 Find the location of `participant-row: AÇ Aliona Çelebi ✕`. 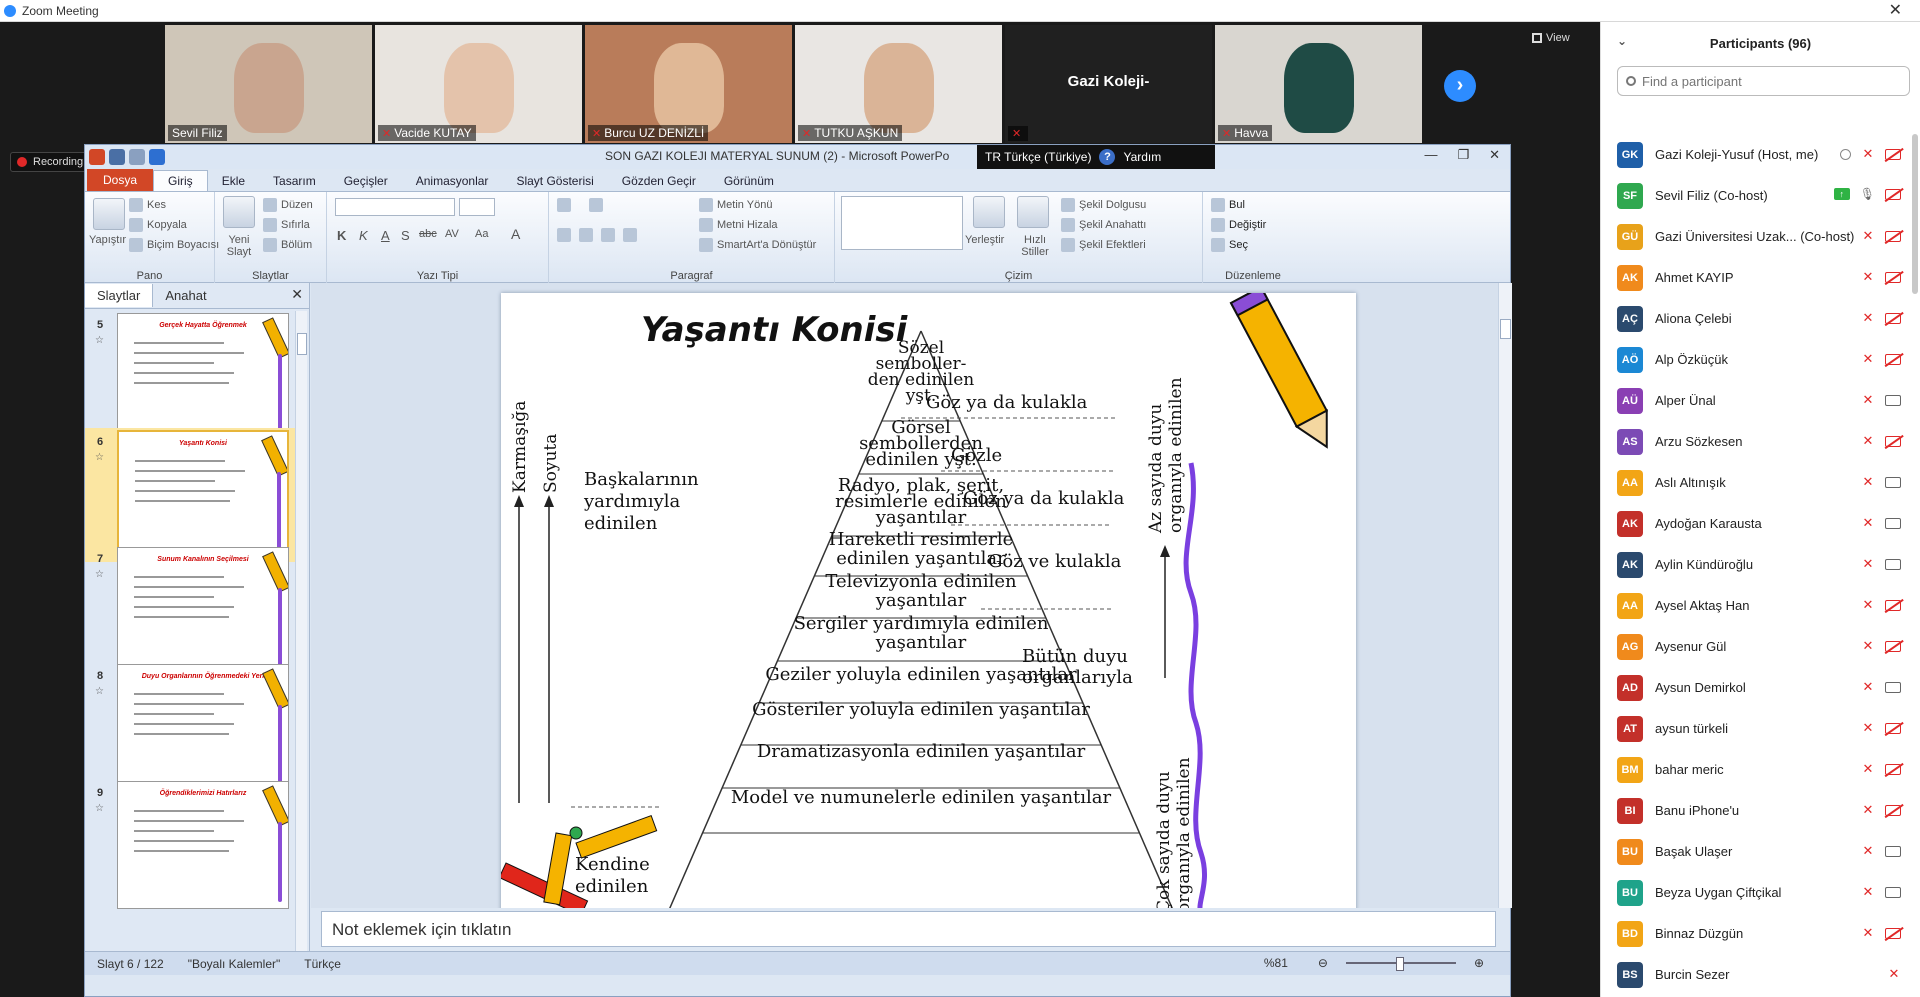

participant-row: AÇ Aliona Çelebi ✕ is located at coordinates (1756, 318).